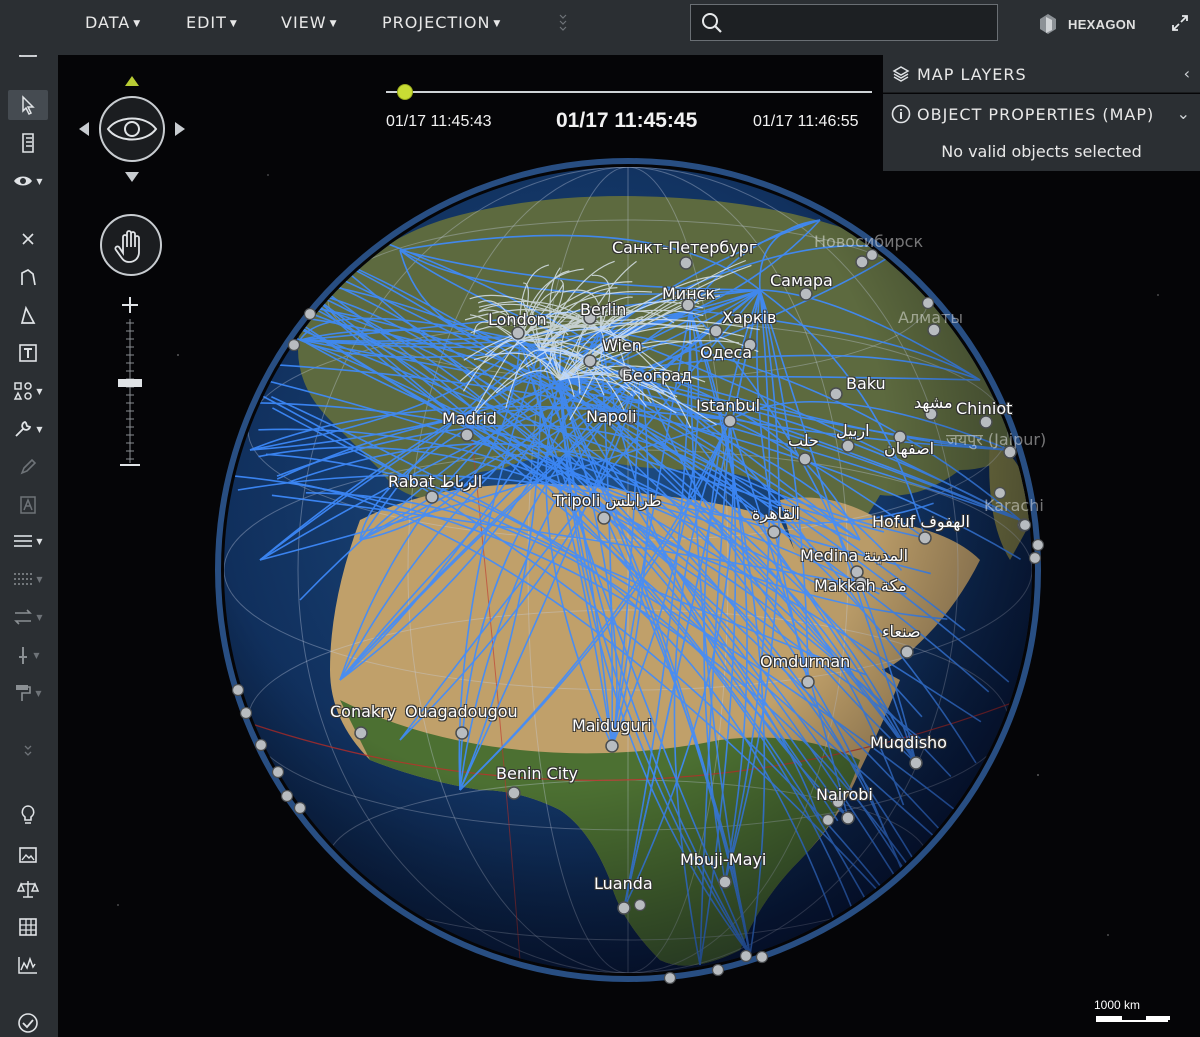 The height and width of the screenshot is (1037, 1200). What do you see at coordinates (861, 23) in the screenshot?
I see `search-input` at bounding box center [861, 23].